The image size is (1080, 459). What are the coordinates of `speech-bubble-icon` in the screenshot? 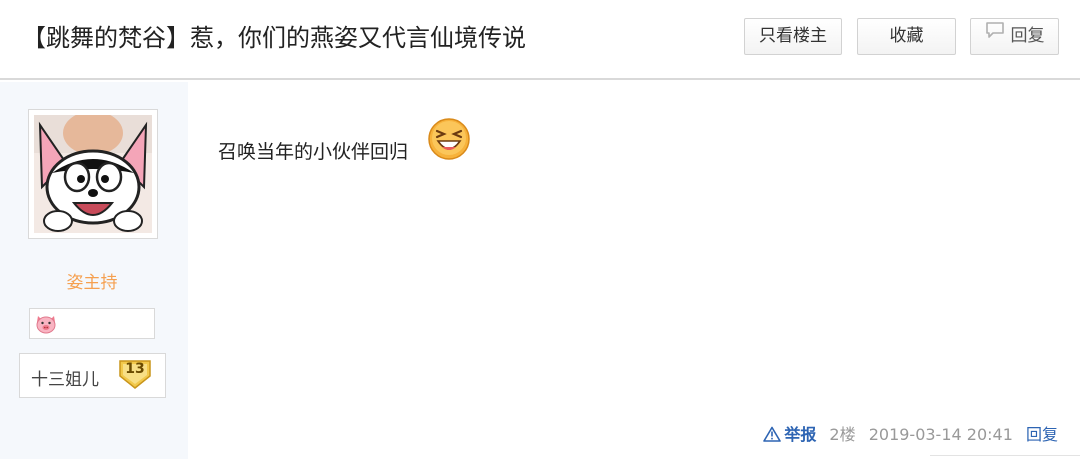 It's located at (995, 34).